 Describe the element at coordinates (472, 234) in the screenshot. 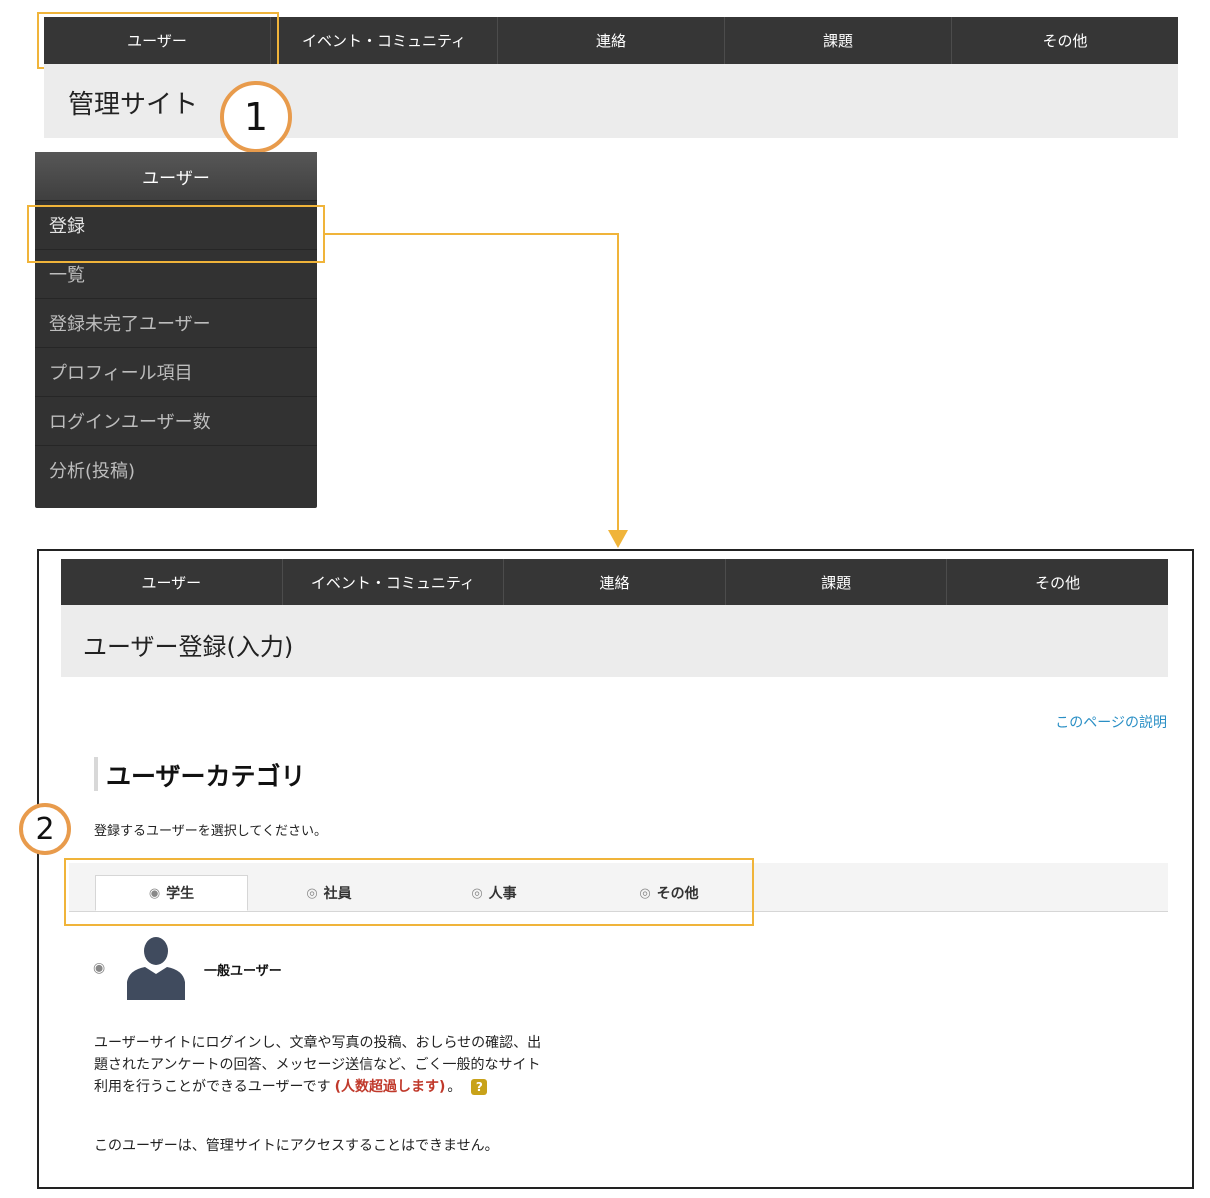

I see `connector-horizontal` at that location.